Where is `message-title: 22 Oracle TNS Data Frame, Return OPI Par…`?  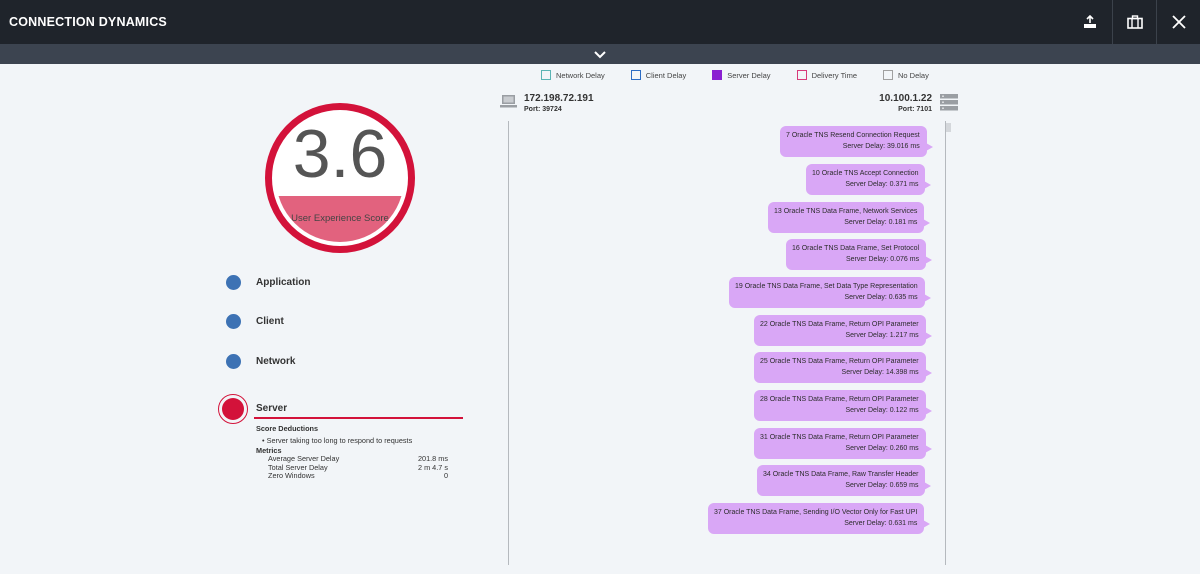
message-title: 22 Oracle TNS Data Frame, Return OPI Par… is located at coordinates (839, 324).